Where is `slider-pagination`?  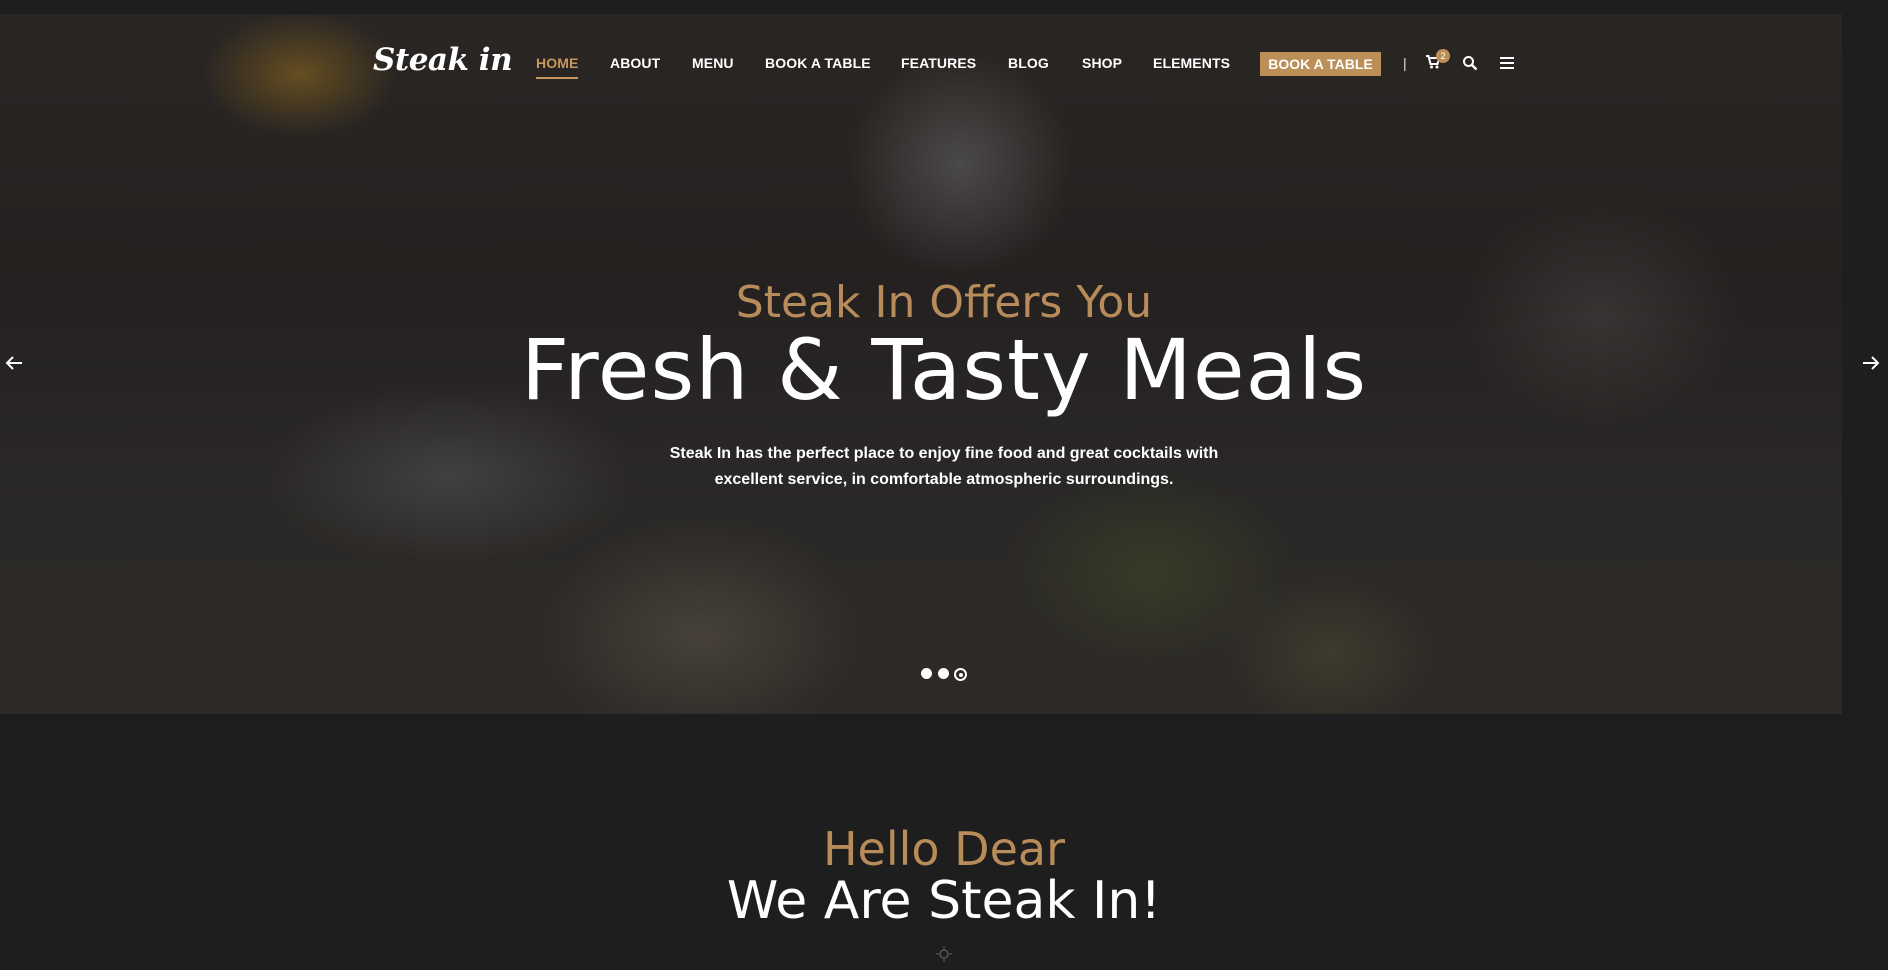
slider-pagination is located at coordinates (945, 675).